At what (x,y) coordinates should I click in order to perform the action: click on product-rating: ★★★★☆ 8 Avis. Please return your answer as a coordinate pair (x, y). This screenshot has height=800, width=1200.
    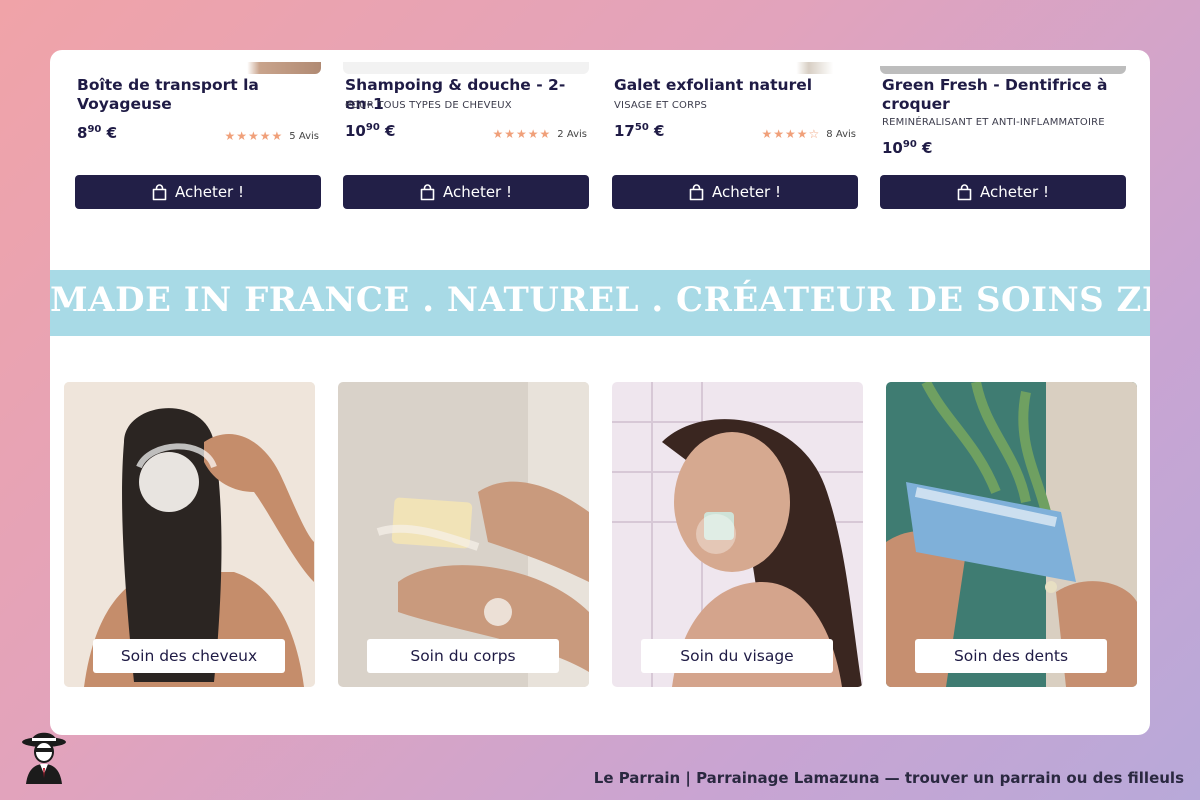
    Looking at the image, I should click on (809, 134).